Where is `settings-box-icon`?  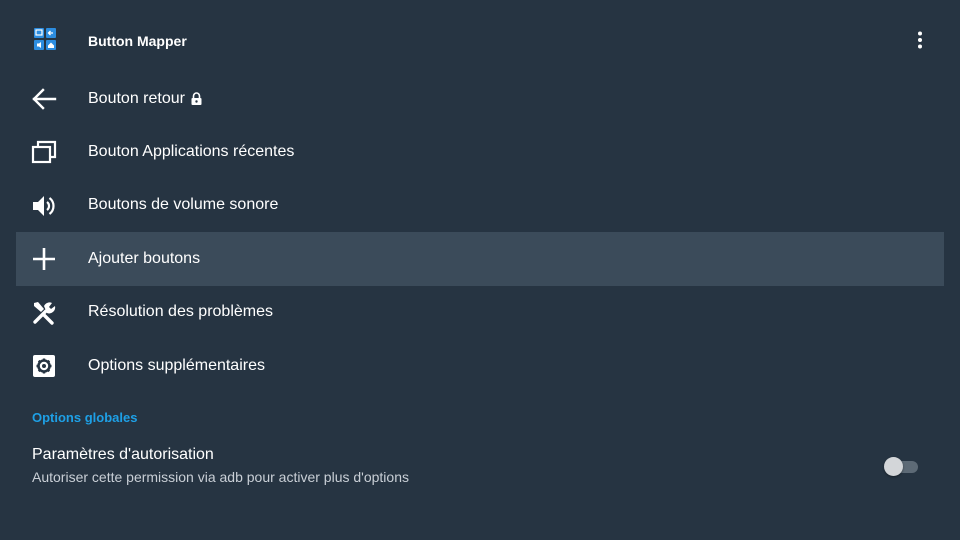 settings-box-icon is located at coordinates (44, 366).